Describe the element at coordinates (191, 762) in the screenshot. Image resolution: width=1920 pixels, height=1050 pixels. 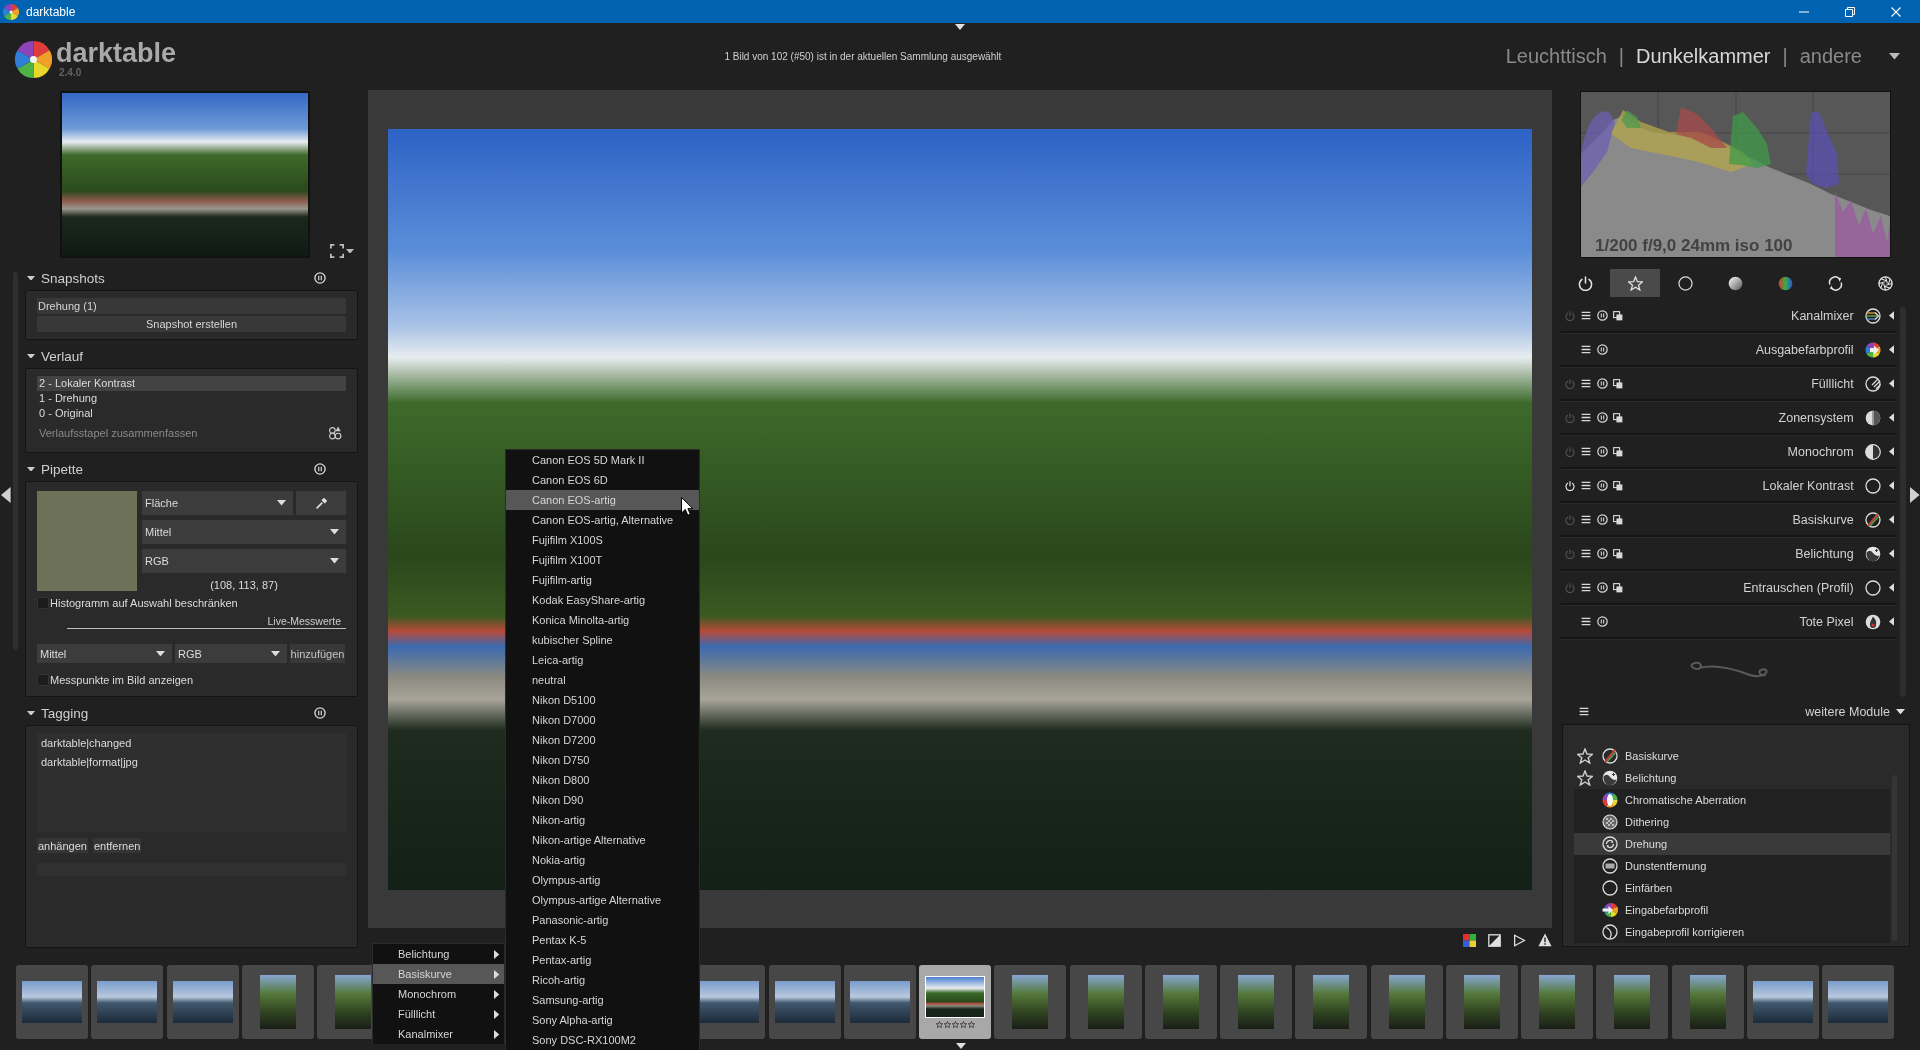
I see `tag-item: darktable|format|jpg` at that location.